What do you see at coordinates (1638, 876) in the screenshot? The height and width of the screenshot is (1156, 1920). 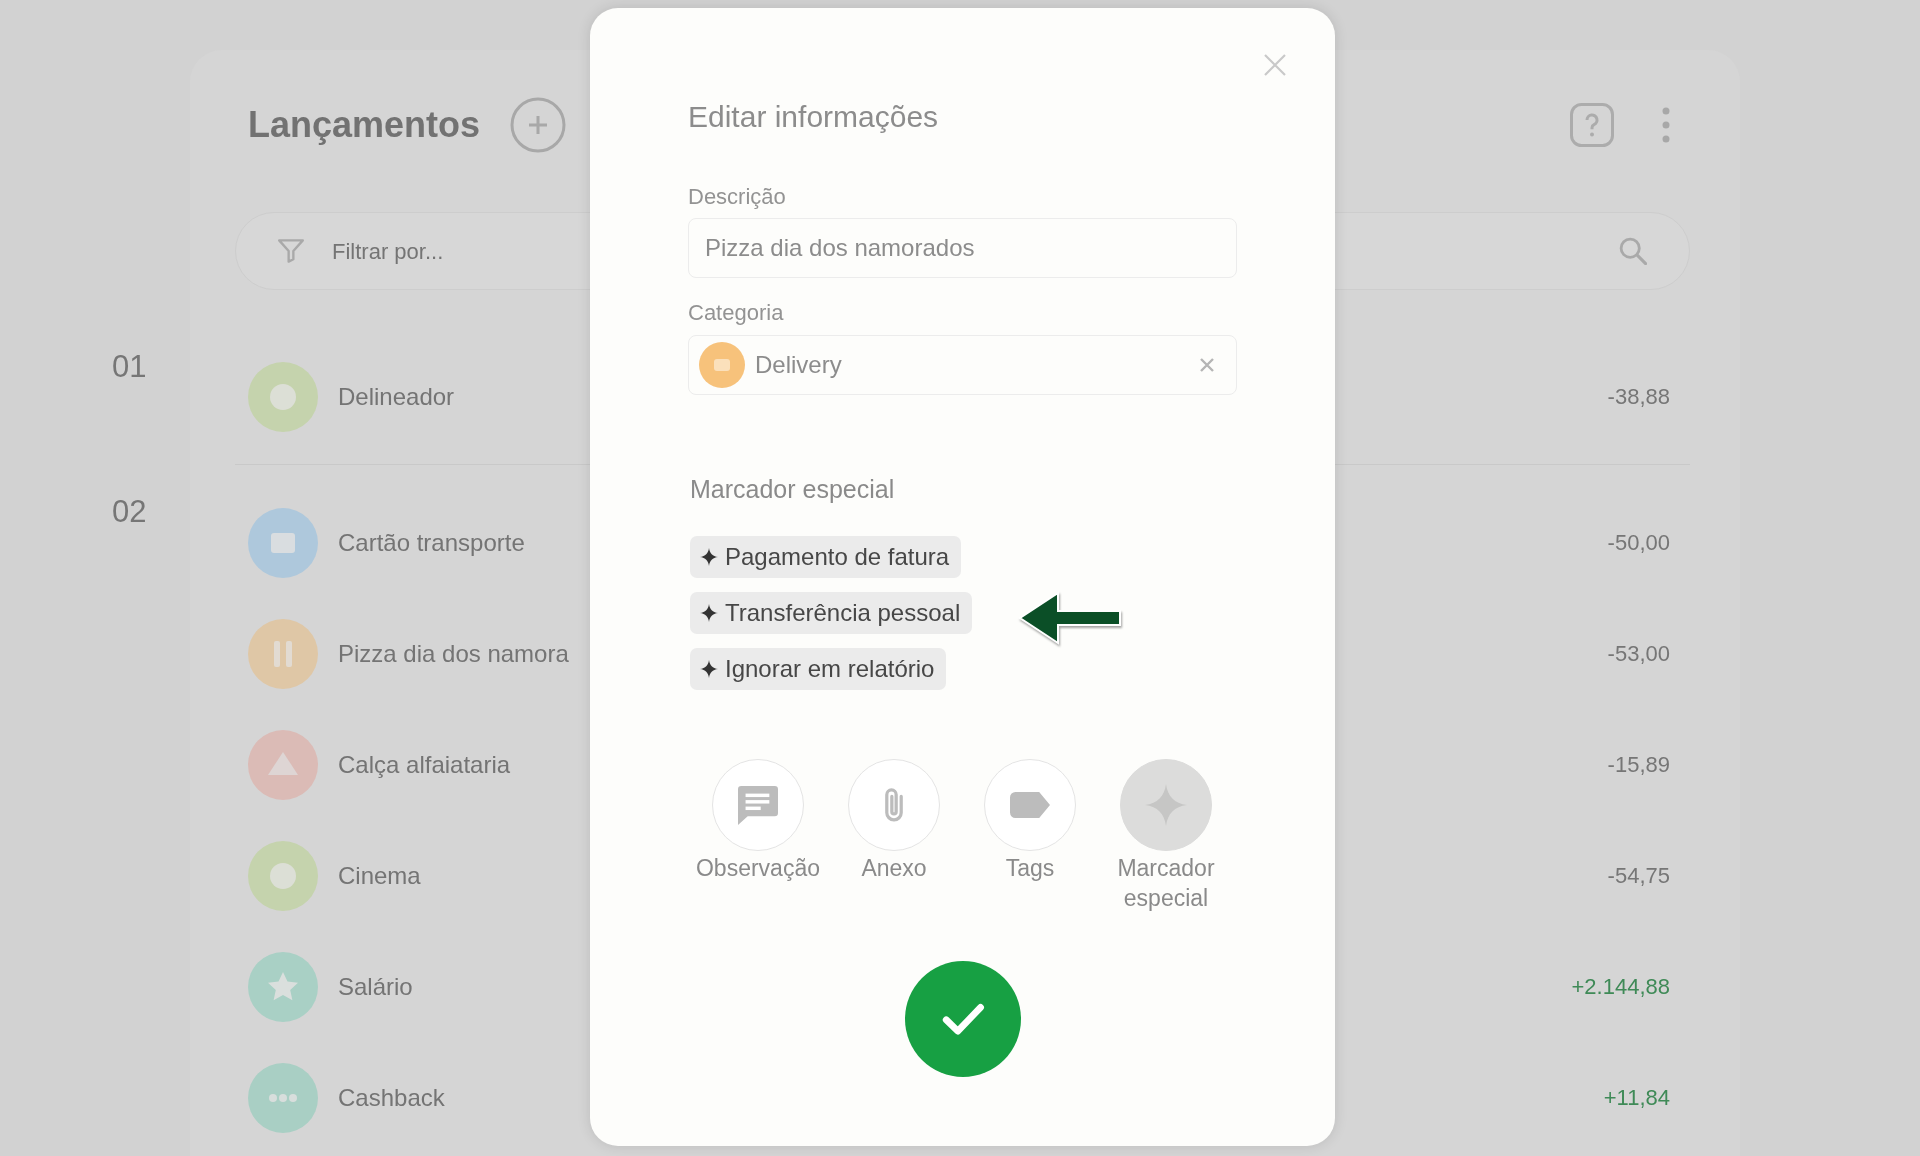 I see `entry-amount: -54,75` at bounding box center [1638, 876].